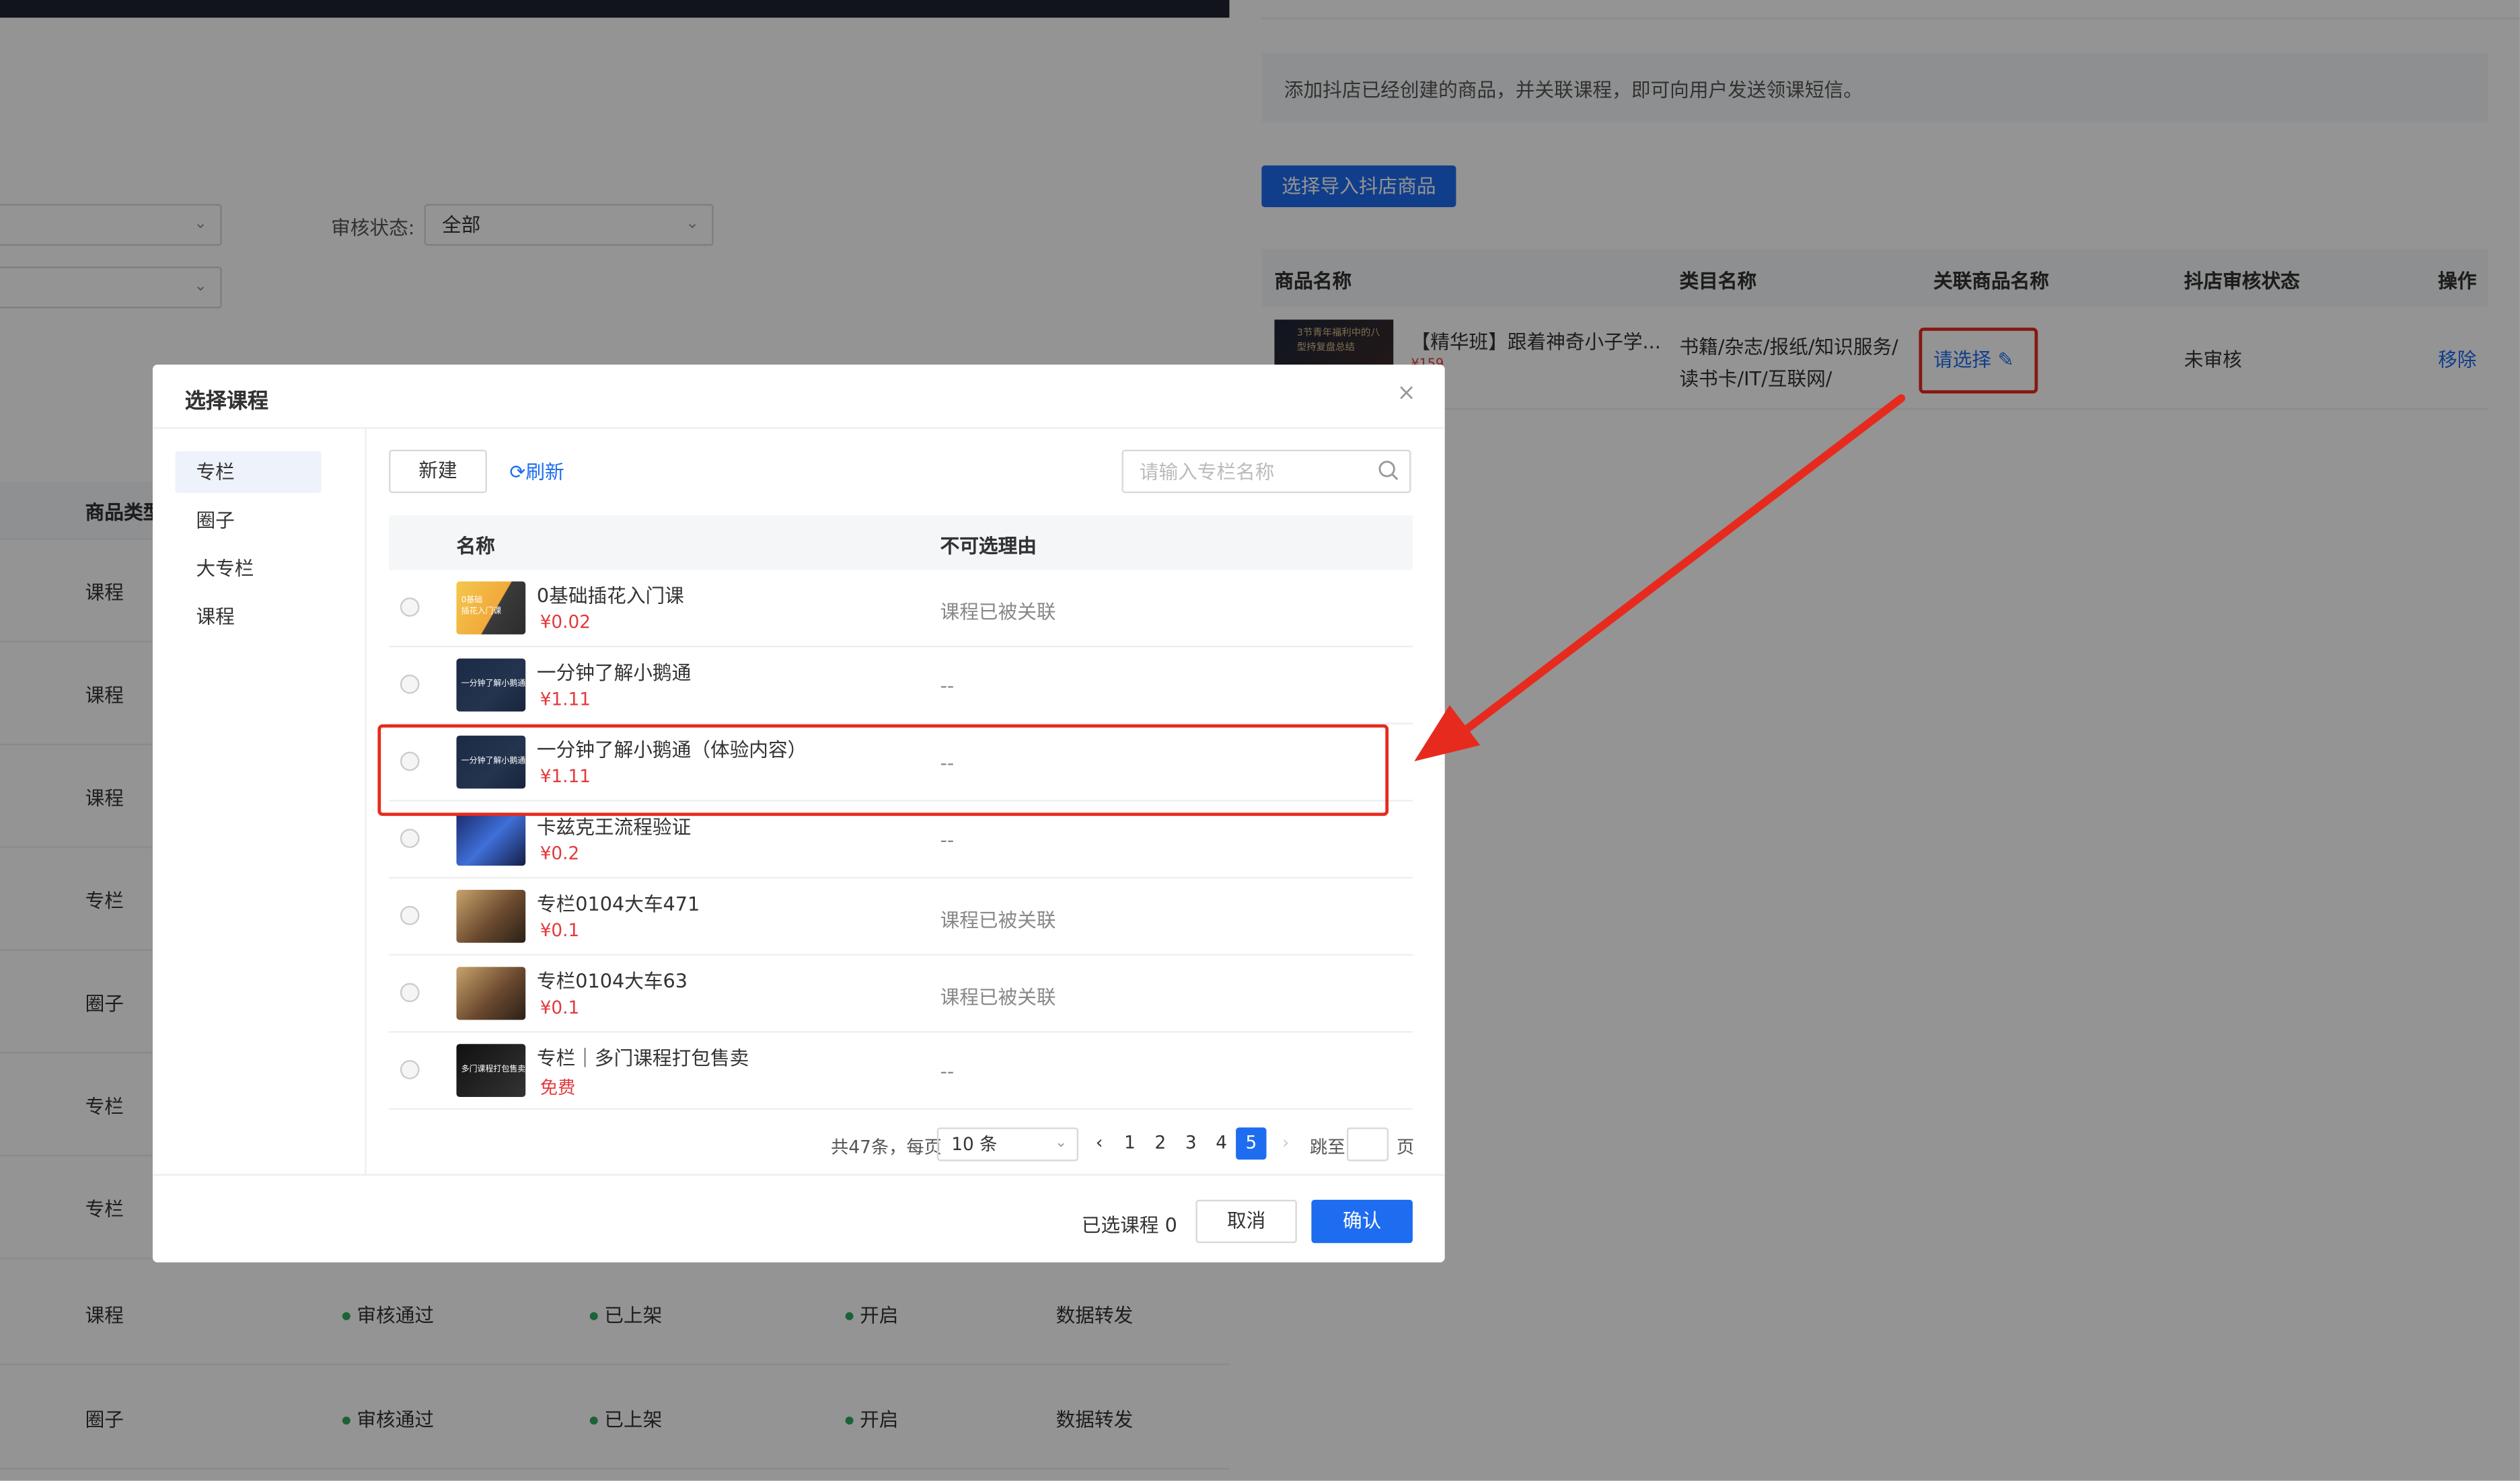 The height and width of the screenshot is (1481, 2520). What do you see at coordinates (614, 827) in the screenshot?
I see `course-name: 卡兹克王流程验证` at bounding box center [614, 827].